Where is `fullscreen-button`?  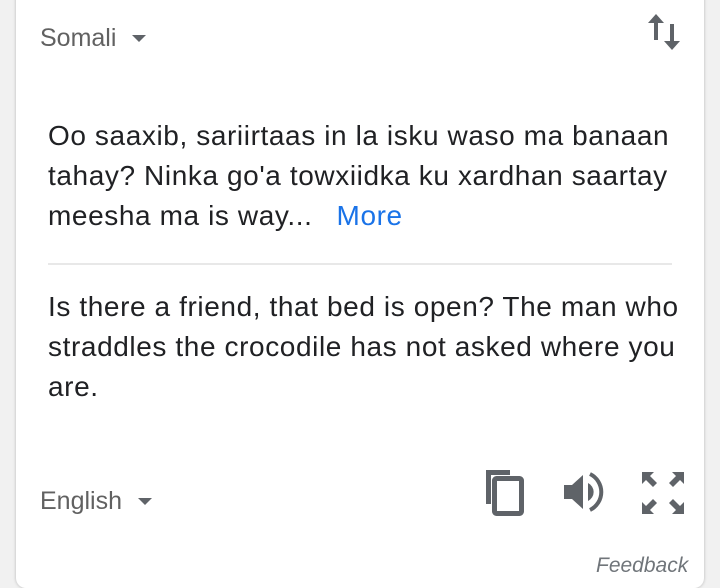 fullscreen-button is located at coordinates (663, 493).